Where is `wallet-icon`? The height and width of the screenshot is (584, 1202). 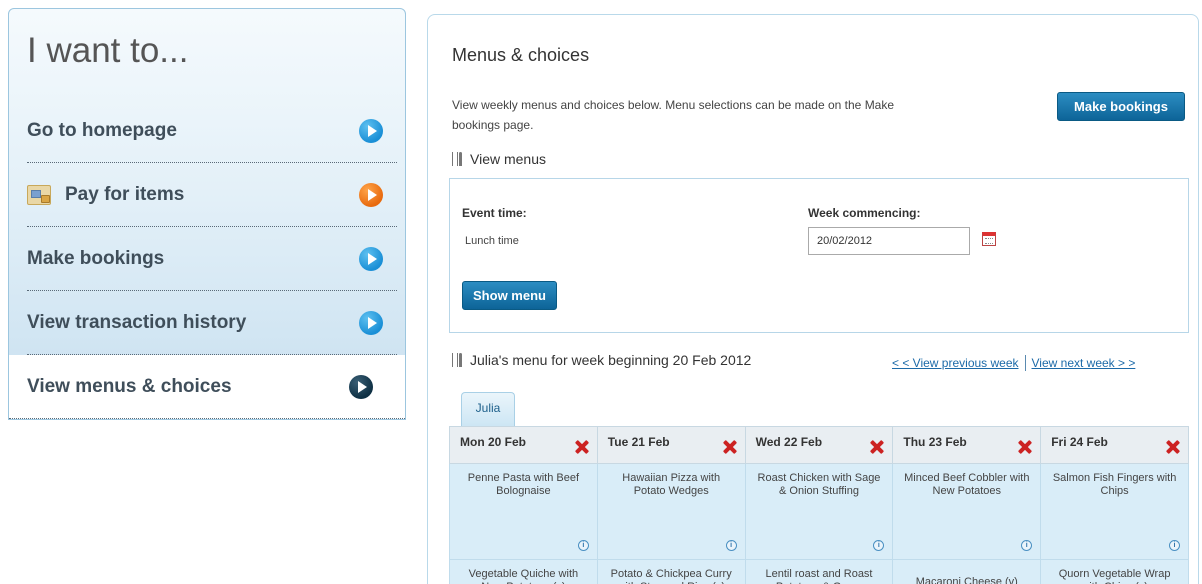
wallet-icon is located at coordinates (39, 194).